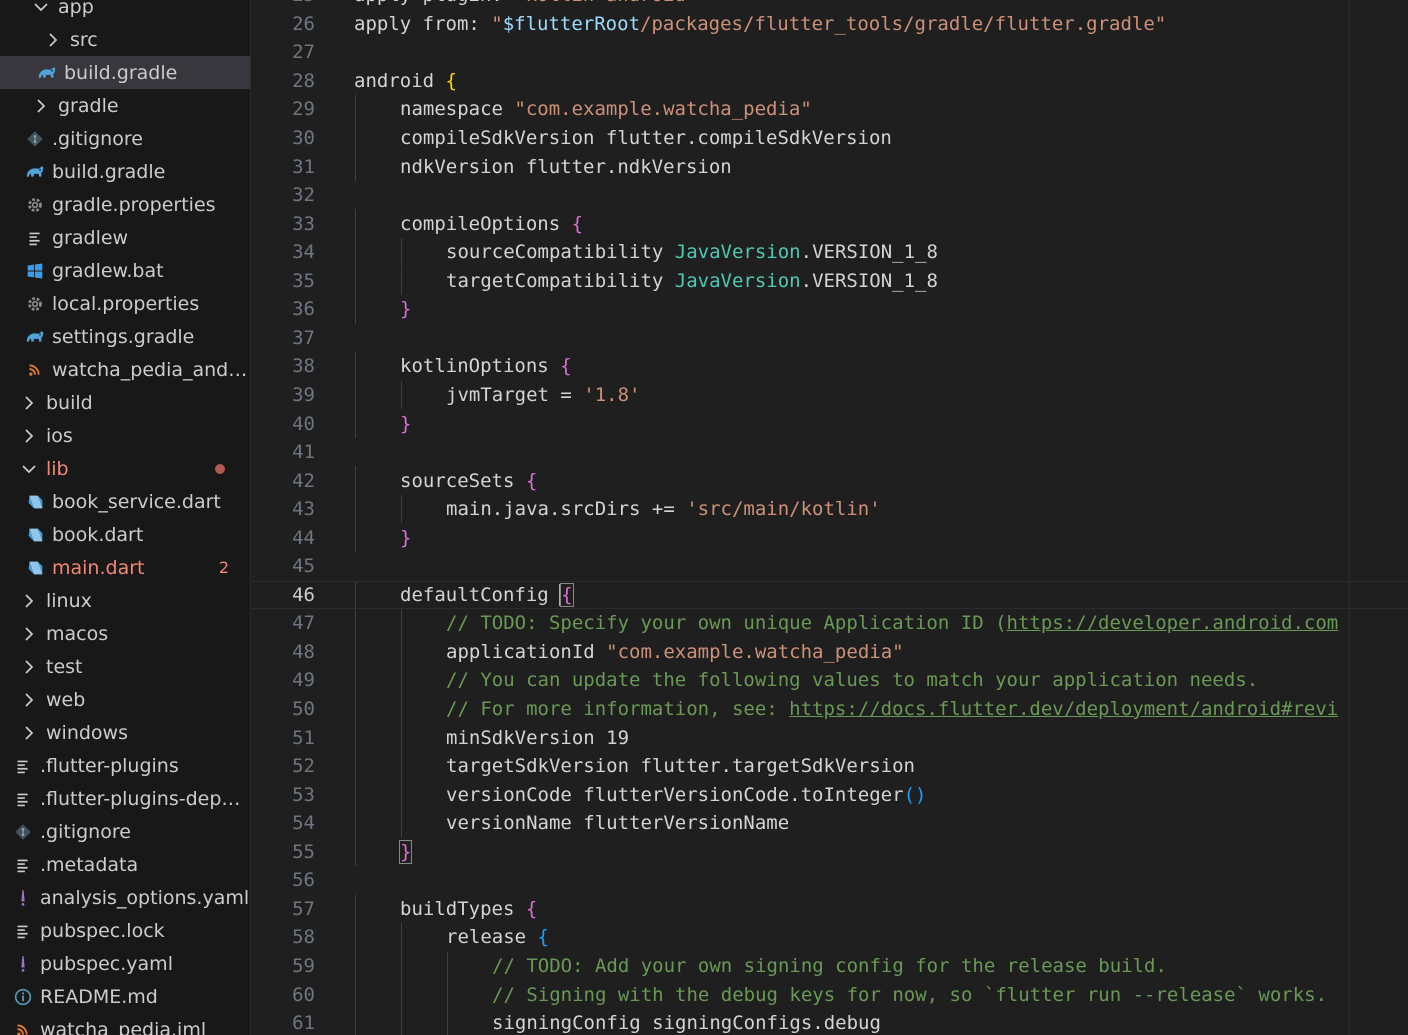  I want to click on code-line: 43 main.java.srcDirs += 'src/main/kotlin', so click(830, 509).